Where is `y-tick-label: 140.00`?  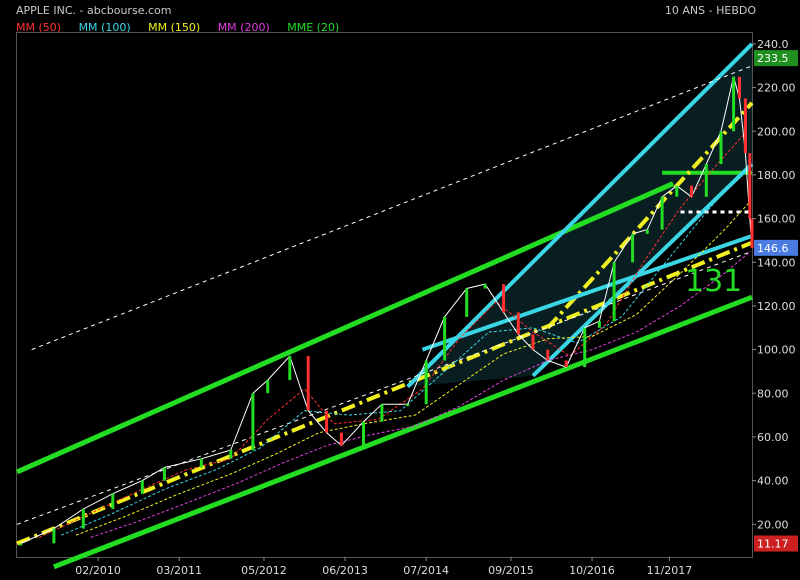 y-tick-label: 140.00 is located at coordinates (776, 262).